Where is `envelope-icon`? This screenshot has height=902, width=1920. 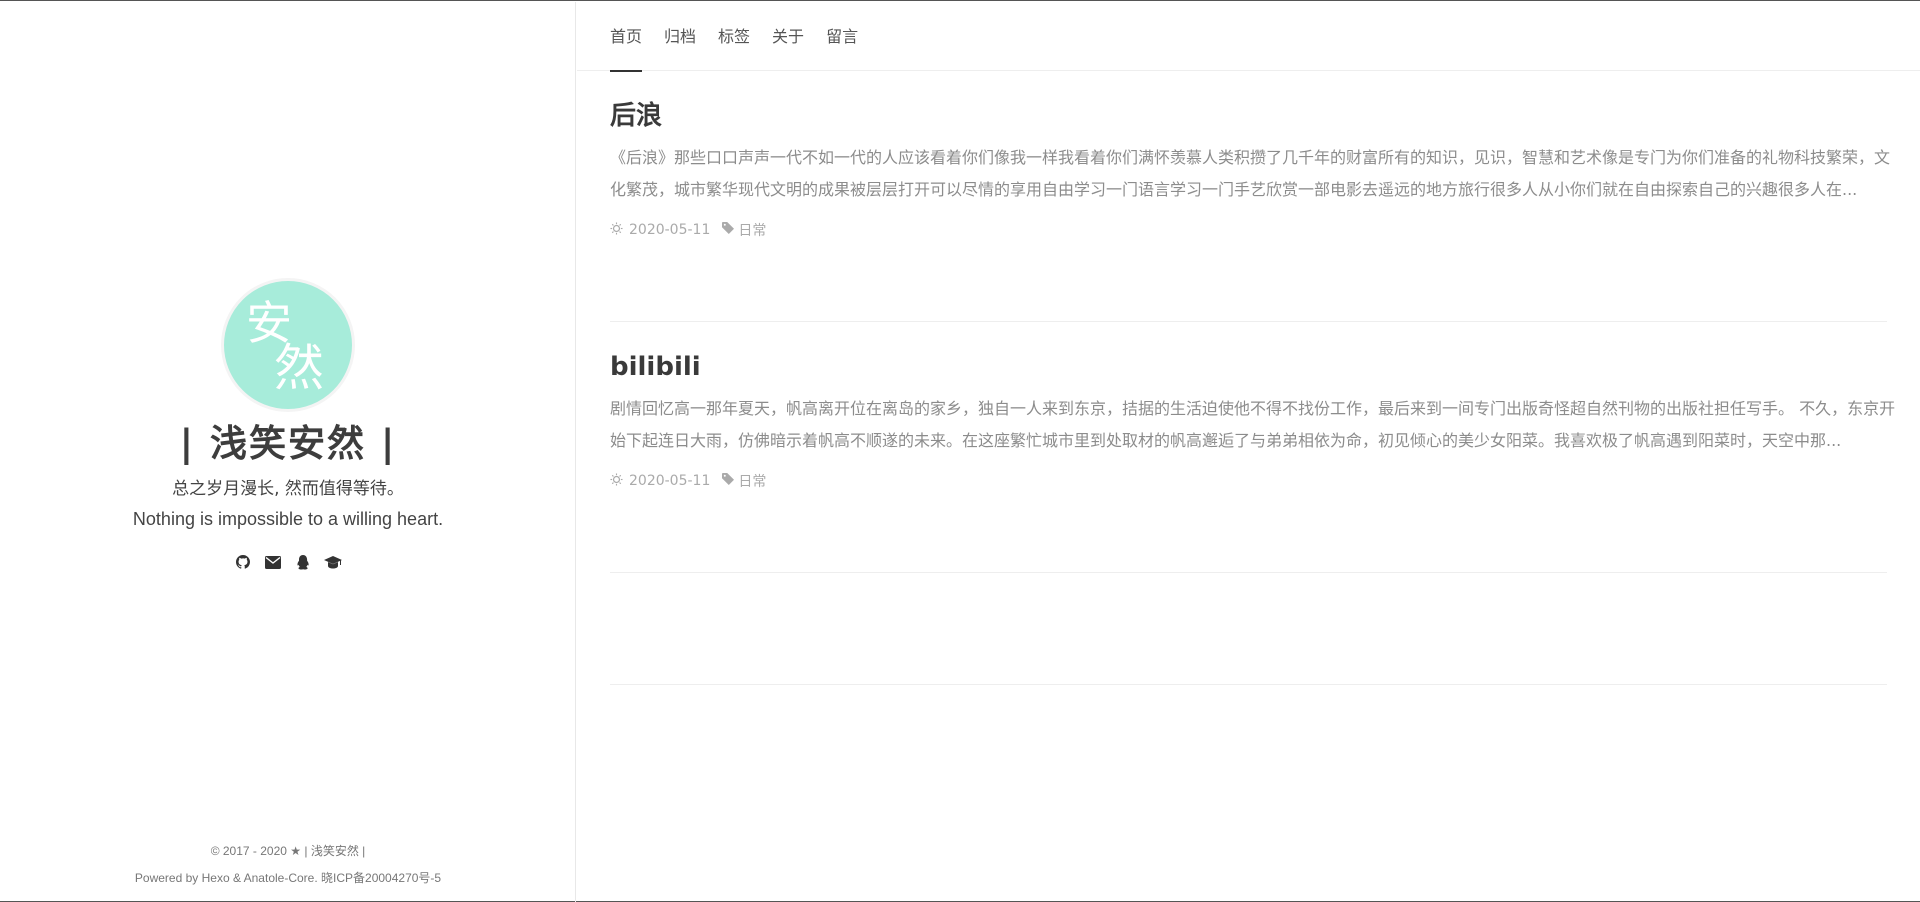
envelope-icon is located at coordinates (273, 562).